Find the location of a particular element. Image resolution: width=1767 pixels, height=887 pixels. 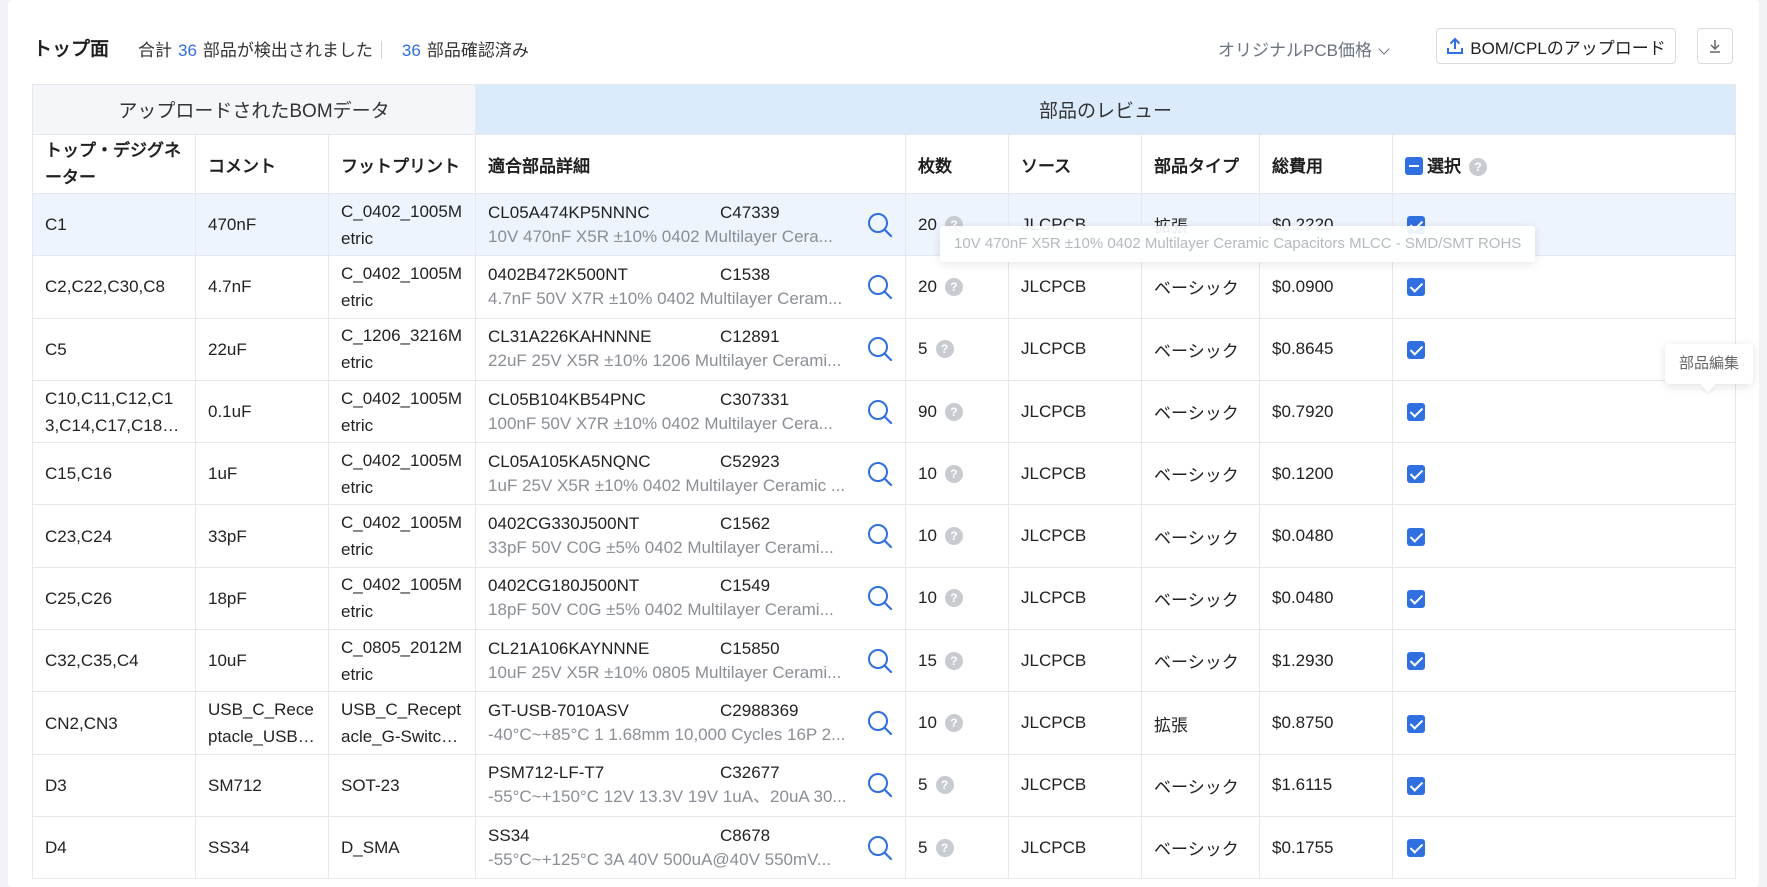

cell-qty: 20? is located at coordinates (957, 287).